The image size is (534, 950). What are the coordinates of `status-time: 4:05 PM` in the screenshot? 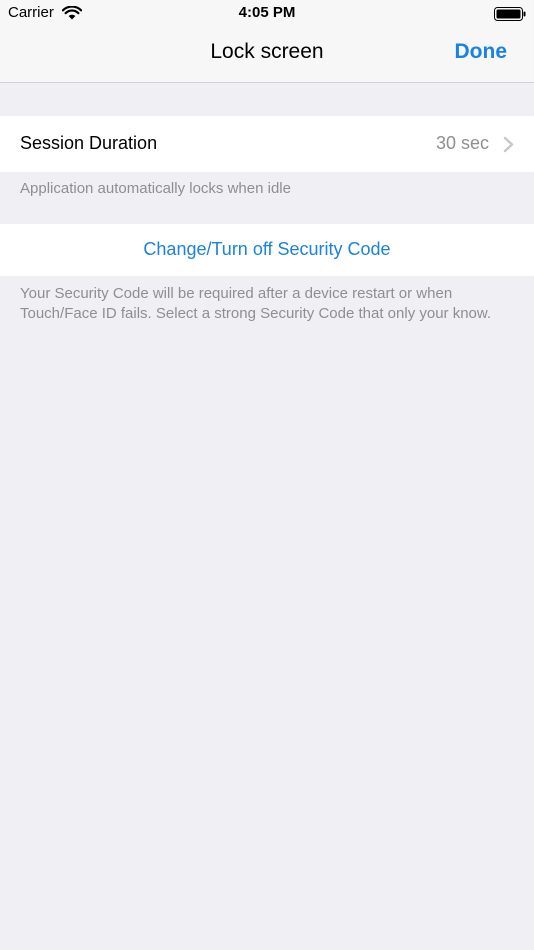 It's located at (267, 12).